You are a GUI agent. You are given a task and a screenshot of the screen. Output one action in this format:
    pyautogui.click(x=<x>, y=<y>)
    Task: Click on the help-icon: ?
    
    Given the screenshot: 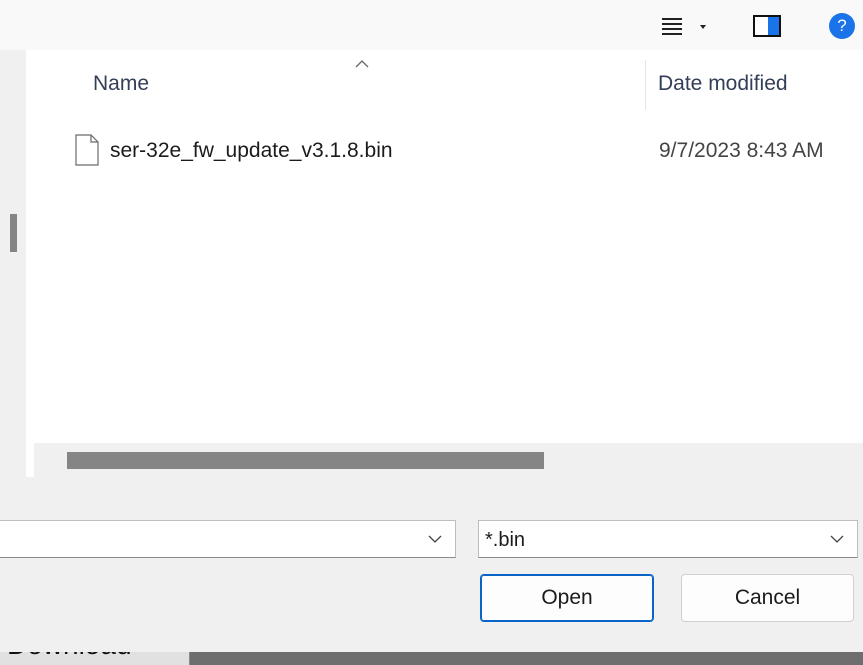 What is the action you would take?
    pyautogui.click(x=842, y=26)
    